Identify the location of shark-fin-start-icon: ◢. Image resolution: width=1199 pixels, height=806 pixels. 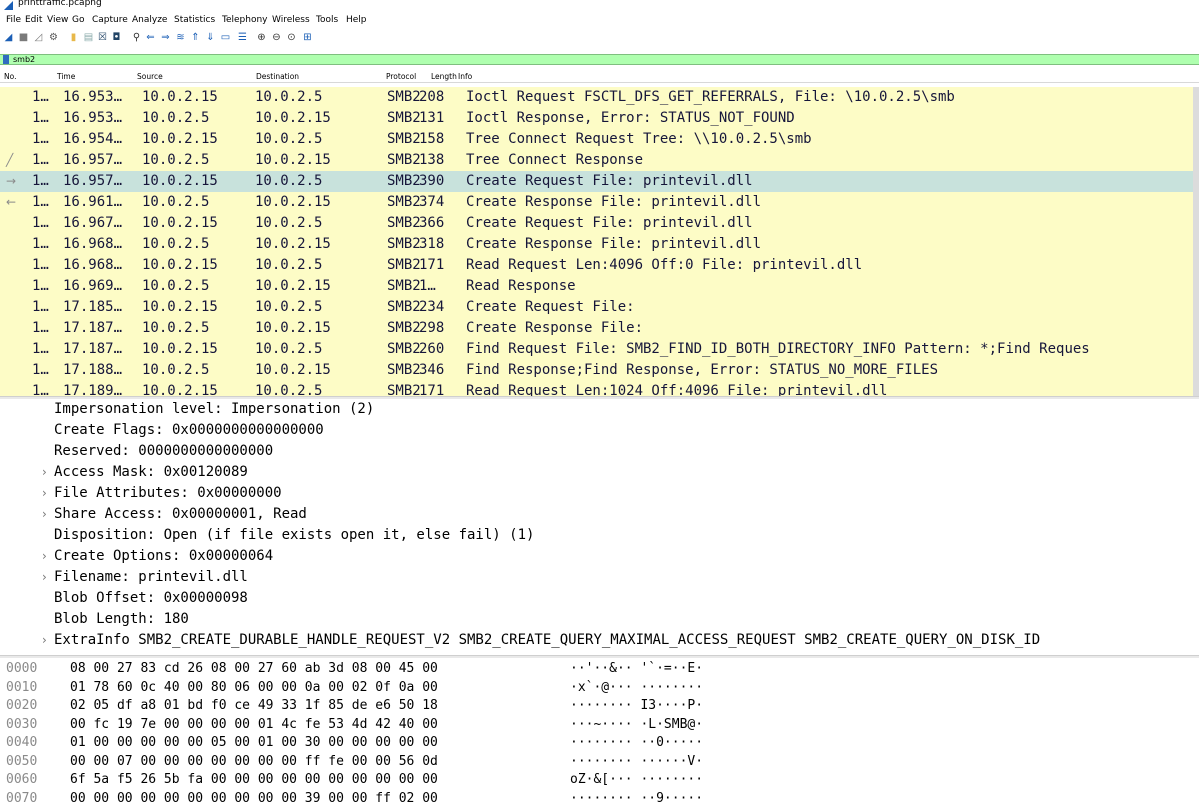
(8, 37).